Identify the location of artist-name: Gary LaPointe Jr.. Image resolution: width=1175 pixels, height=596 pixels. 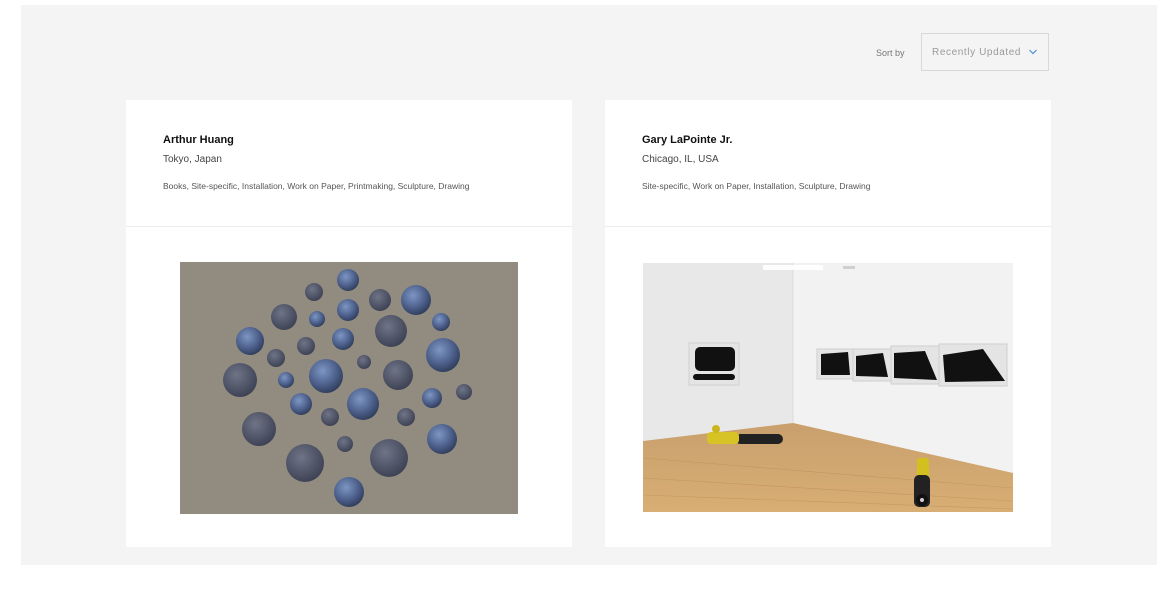
(687, 140).